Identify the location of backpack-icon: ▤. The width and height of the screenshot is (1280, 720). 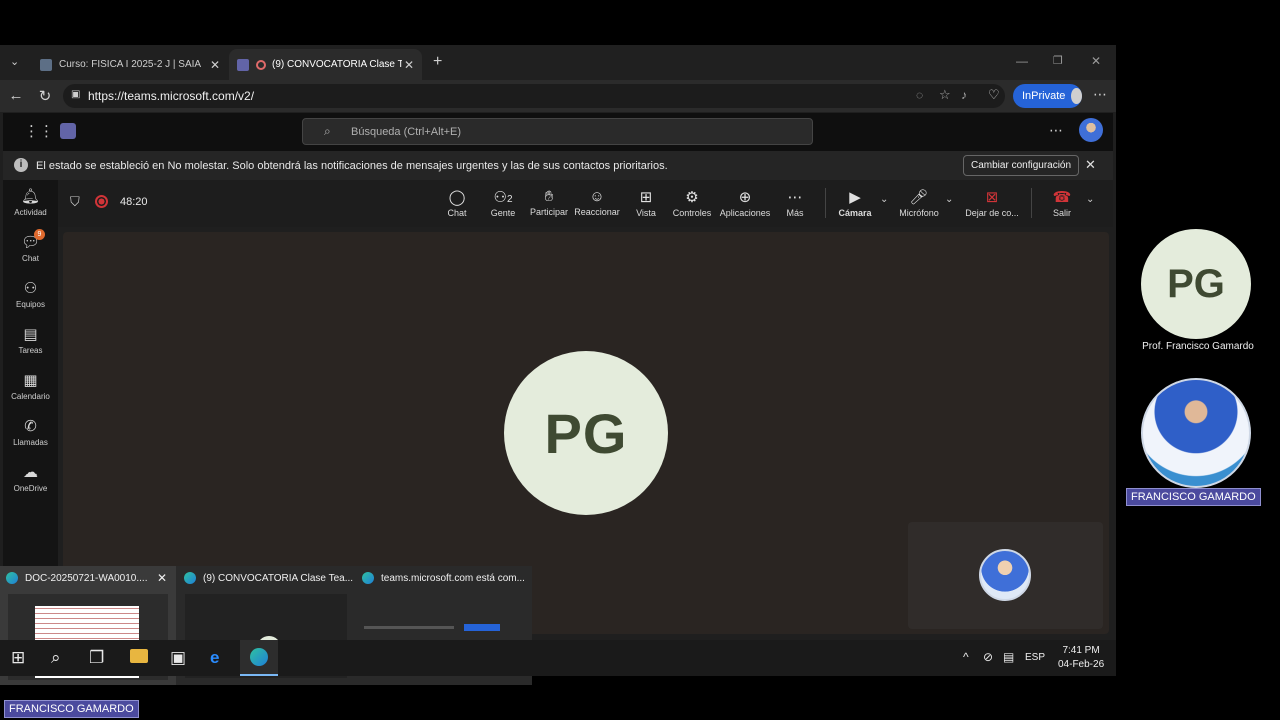
(30, 334).